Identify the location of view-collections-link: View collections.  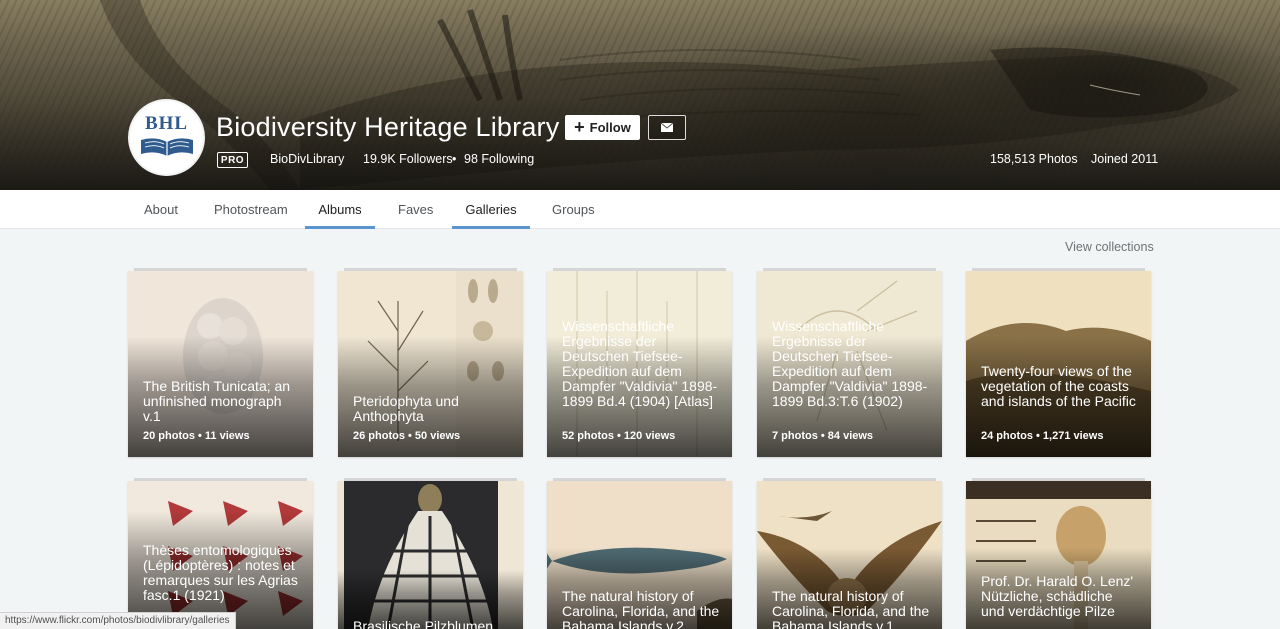
(1109, 247).